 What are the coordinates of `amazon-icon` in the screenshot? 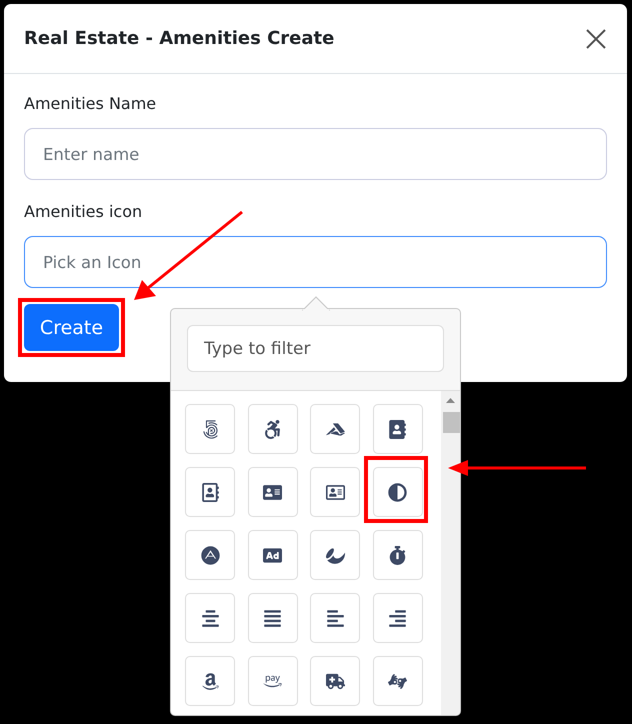 It's located at (210, 681).